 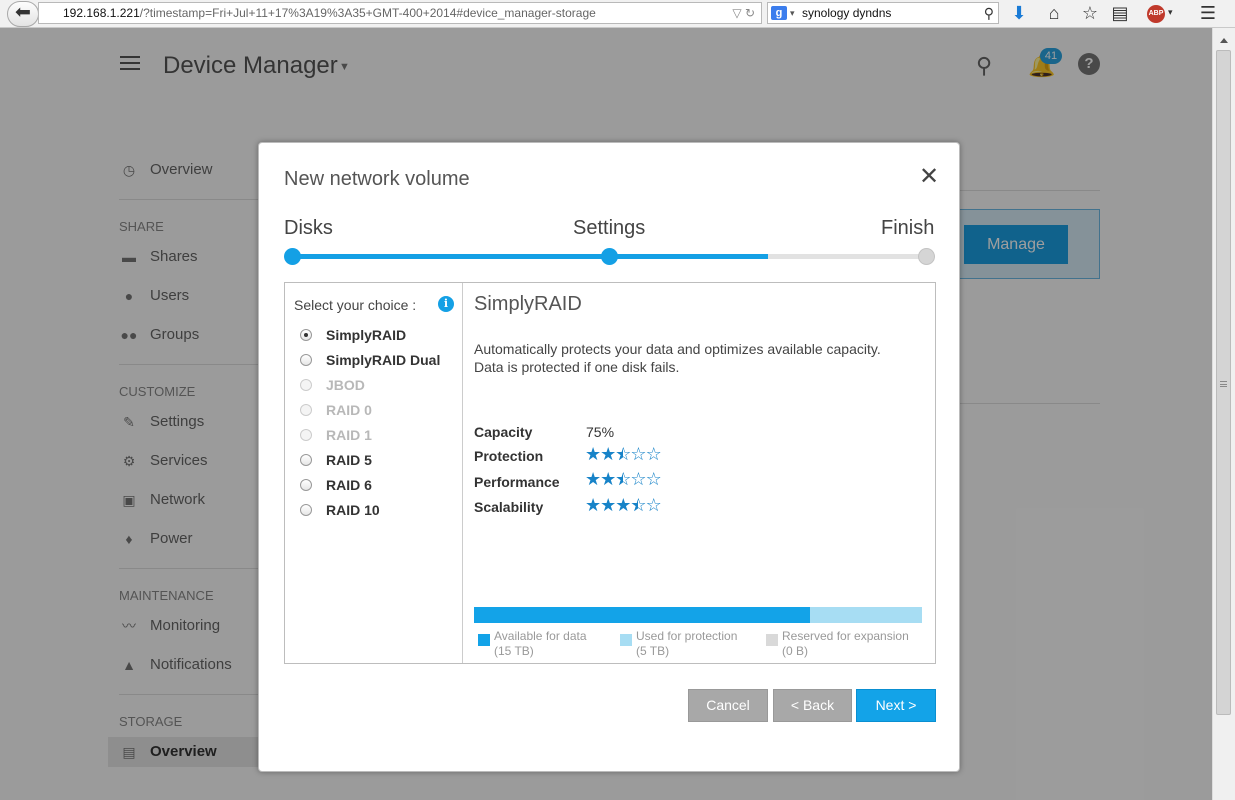 What do you see at coordinates (380, 435) in the screenshot?
I see `raid-option: RAID 1` at bounding box center [380, 435].